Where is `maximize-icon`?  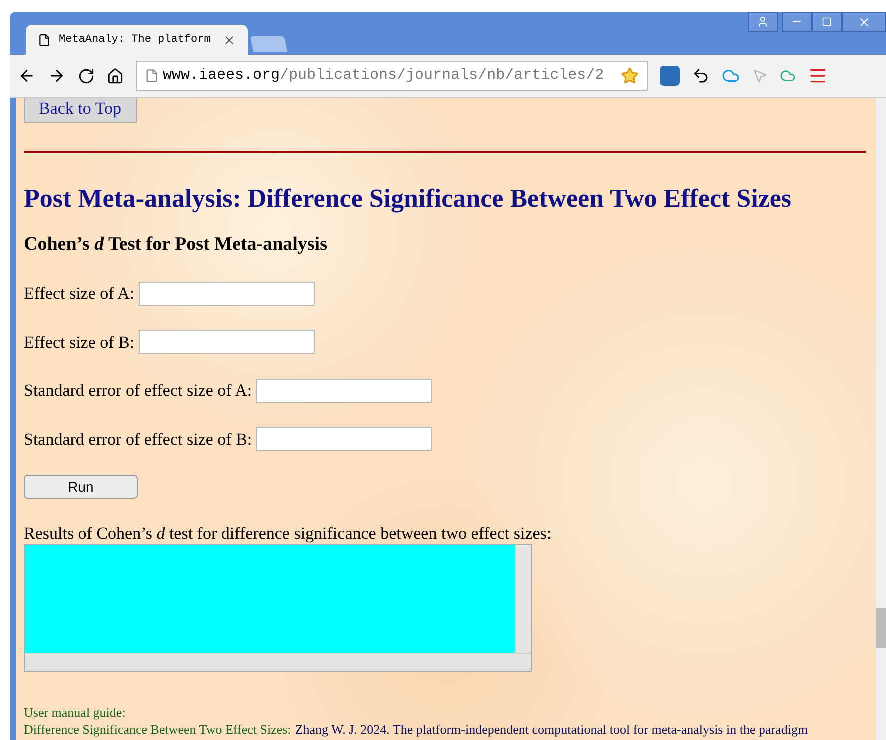
maximize-icon is located at coordinates (827, 22).